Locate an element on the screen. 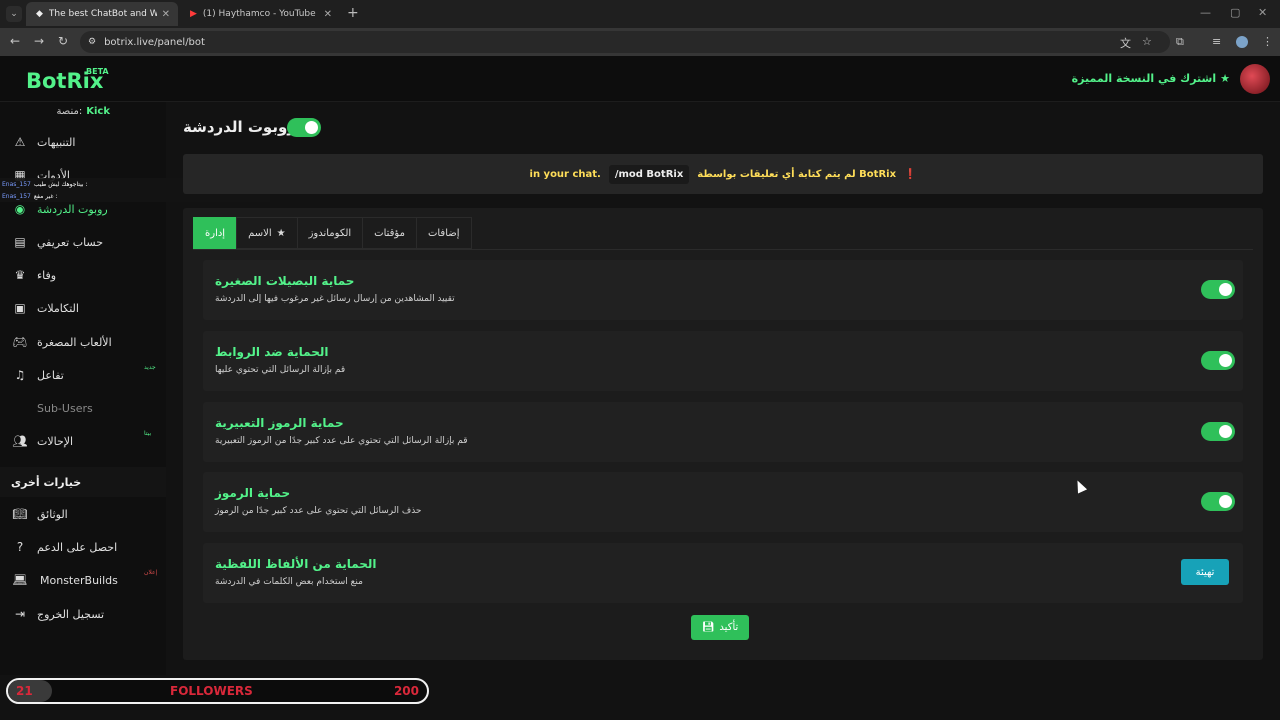 The width and height of the screenshot is (1280, 720). sidebar-item-docs: 📖︎ الوثائق is located at coordinates (83, 514).